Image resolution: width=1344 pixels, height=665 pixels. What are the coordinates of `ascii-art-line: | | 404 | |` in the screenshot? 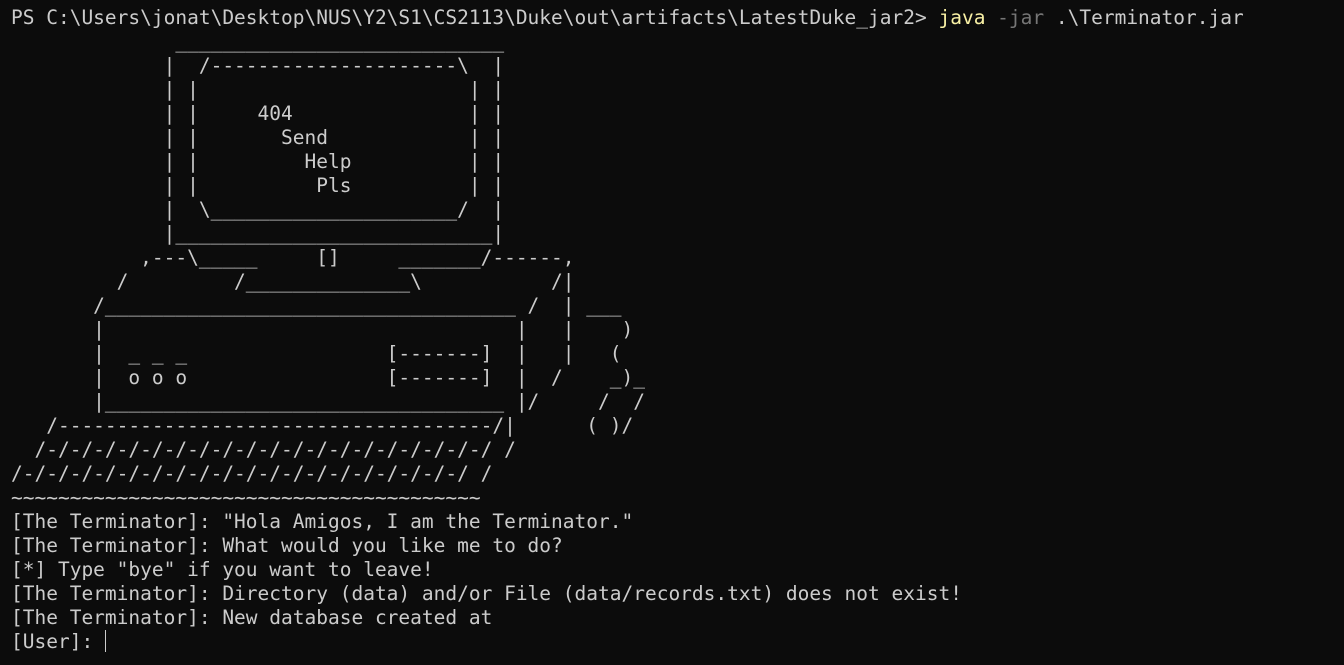 It's located at (258, 113).